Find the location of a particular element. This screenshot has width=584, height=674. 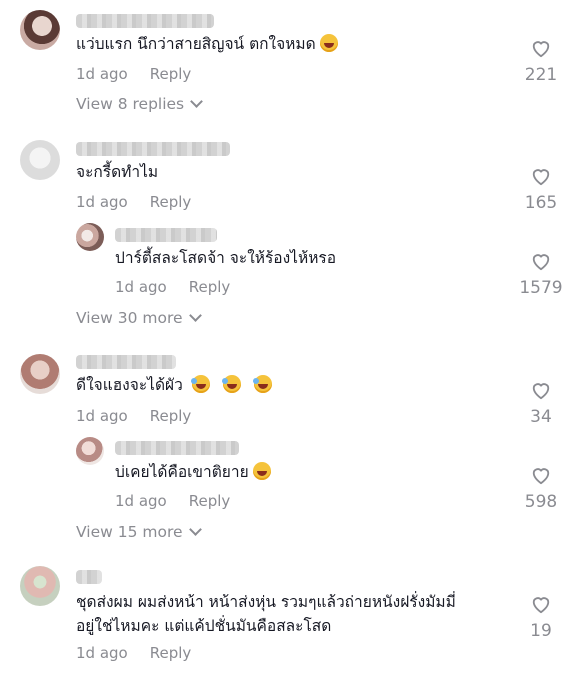

like-count: 221 is located at coordinates (541, 75).